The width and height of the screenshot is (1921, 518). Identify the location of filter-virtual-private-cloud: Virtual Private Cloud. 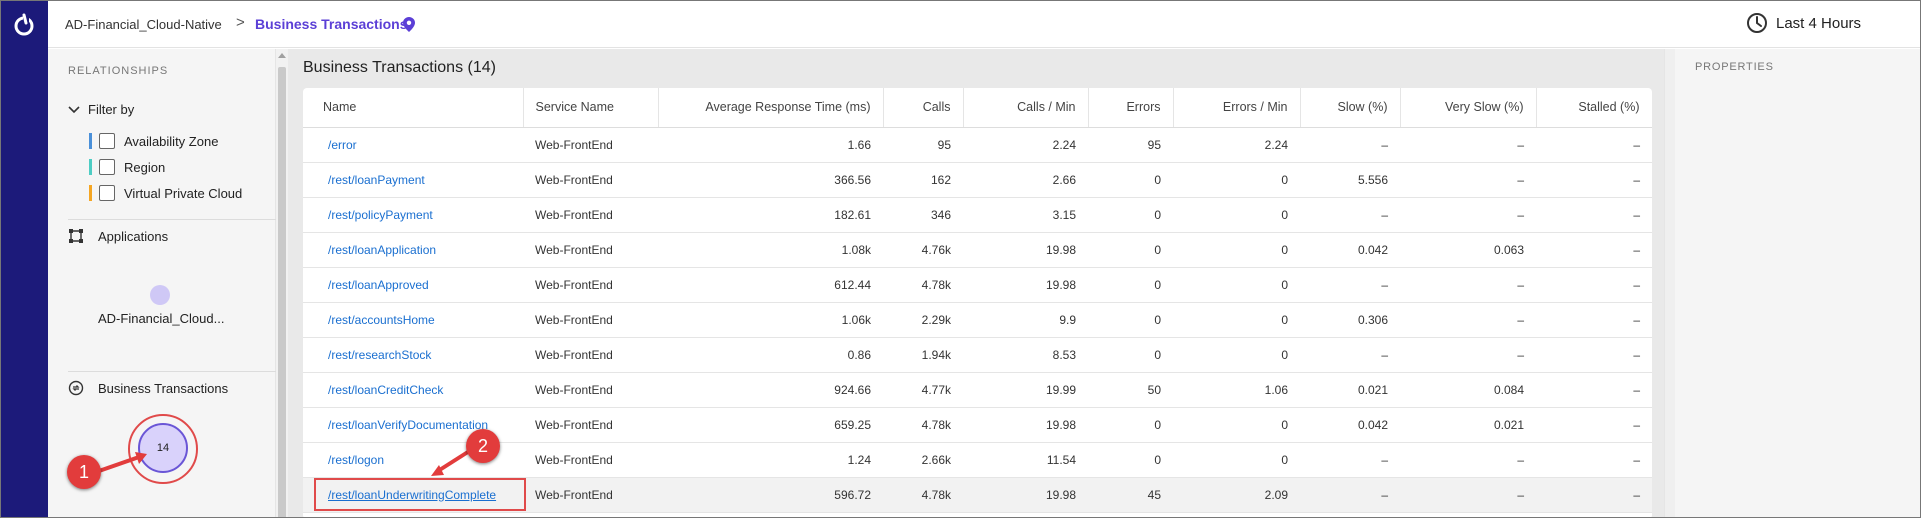
(165, 193).